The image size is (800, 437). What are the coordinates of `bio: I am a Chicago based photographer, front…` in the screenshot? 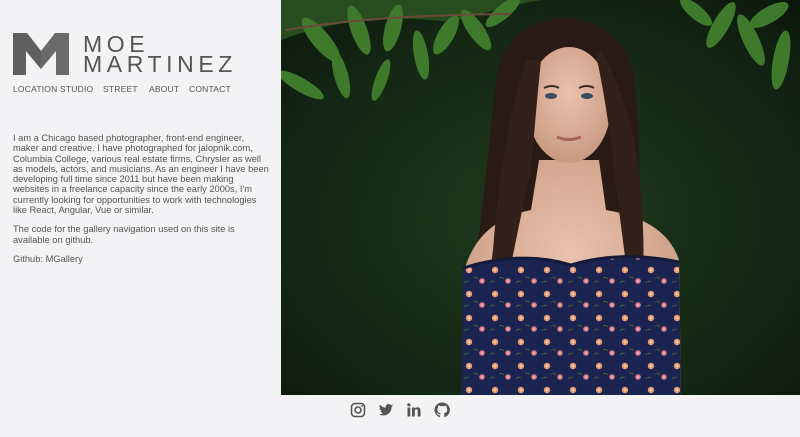 It's located at (142, 203).